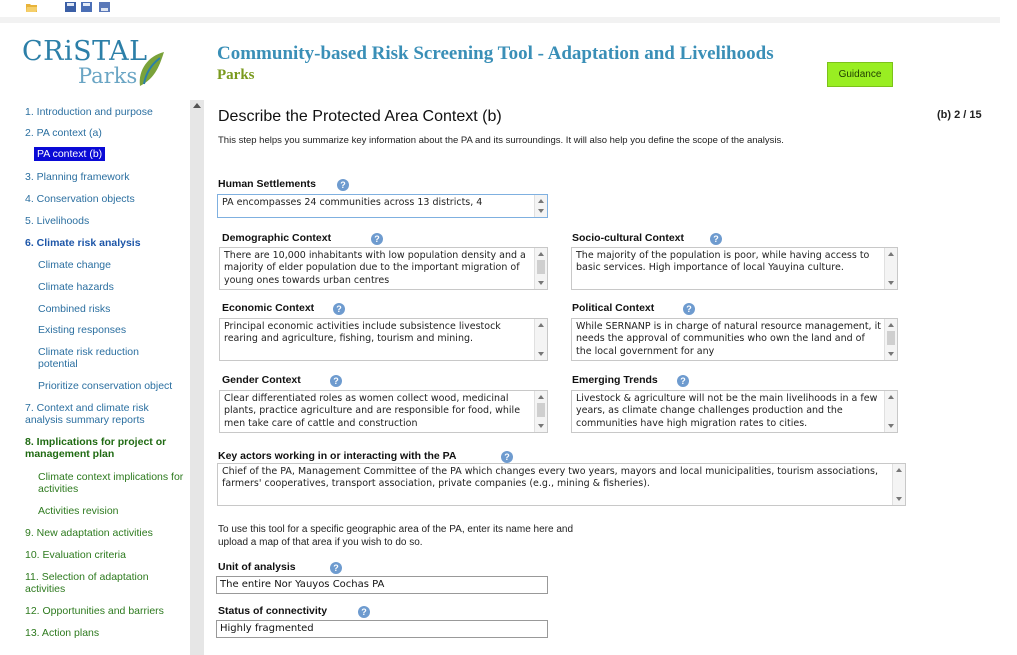 The width and height of the screenshot is (1017, 655). Describe the element at coordinates (267, 628) in the screenshot. I see `connectivity-value: Highly fragmented` at that location.